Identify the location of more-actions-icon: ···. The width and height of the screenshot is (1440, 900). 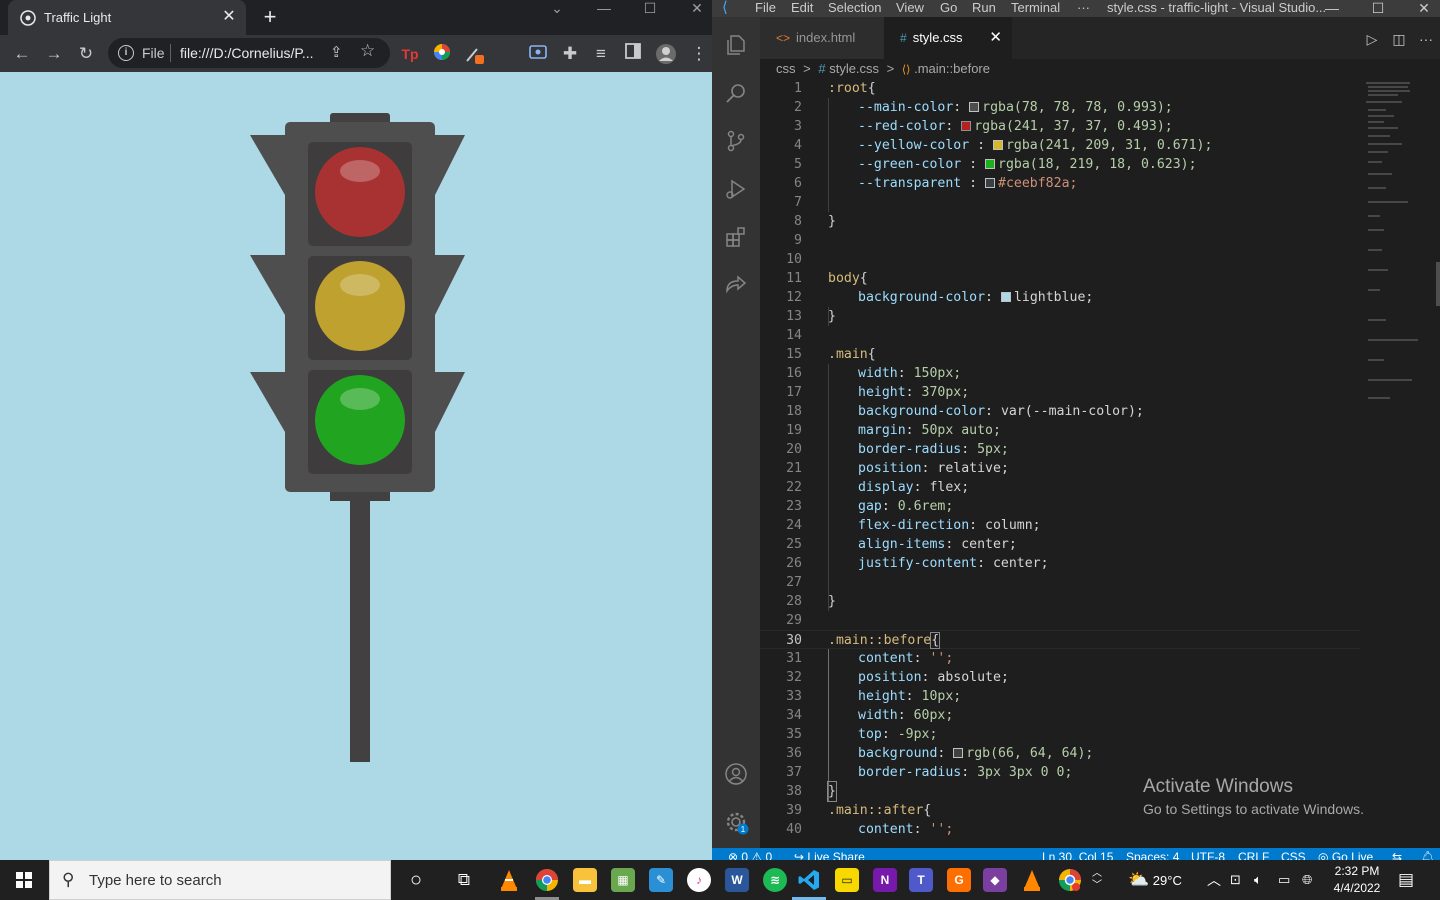
(1426, 39).